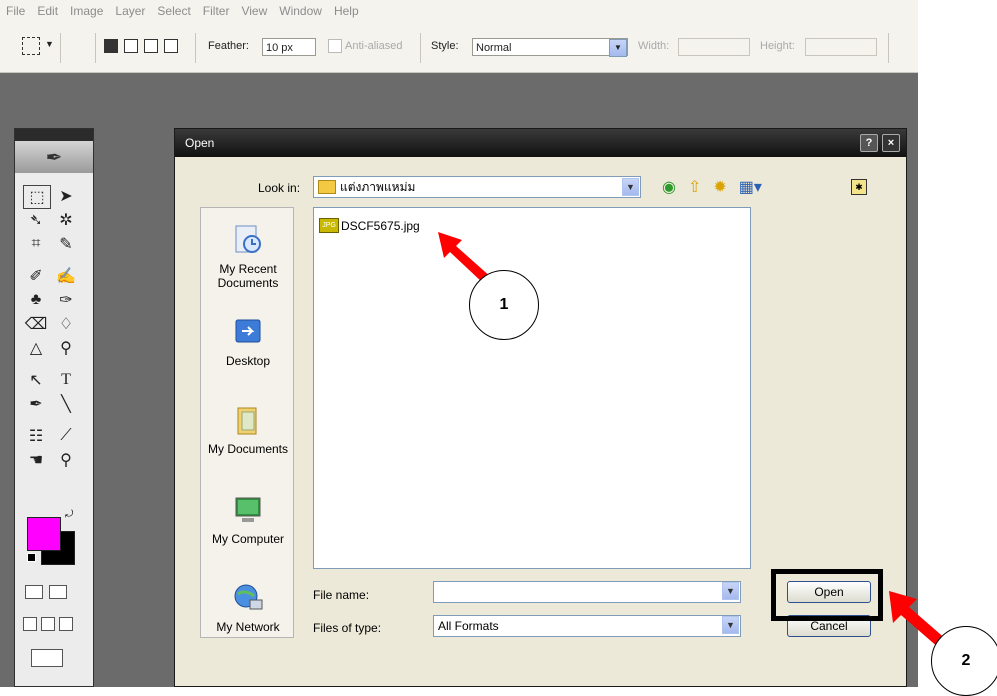 This screenshot has width=997, height=696. What do you see at coordinates (36, 300) in the screenshot?
I see `clone-stamp-icon: ♣` at bounding box center [36, 300].